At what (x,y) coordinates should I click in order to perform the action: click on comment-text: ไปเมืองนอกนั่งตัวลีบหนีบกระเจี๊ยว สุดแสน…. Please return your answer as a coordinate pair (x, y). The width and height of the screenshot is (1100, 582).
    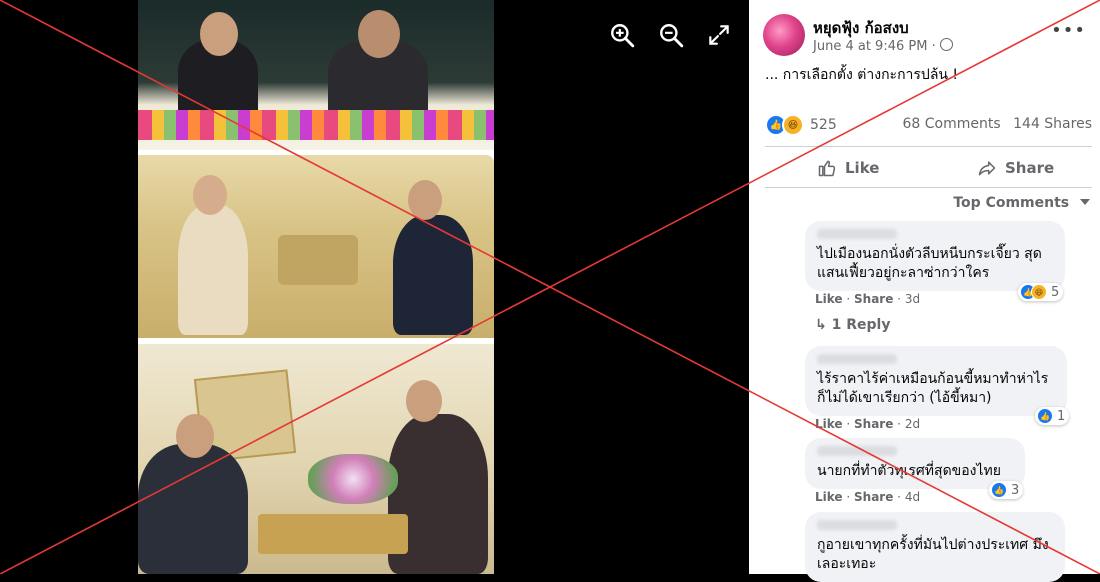
    Looking at the image, I should click on (929, 263).